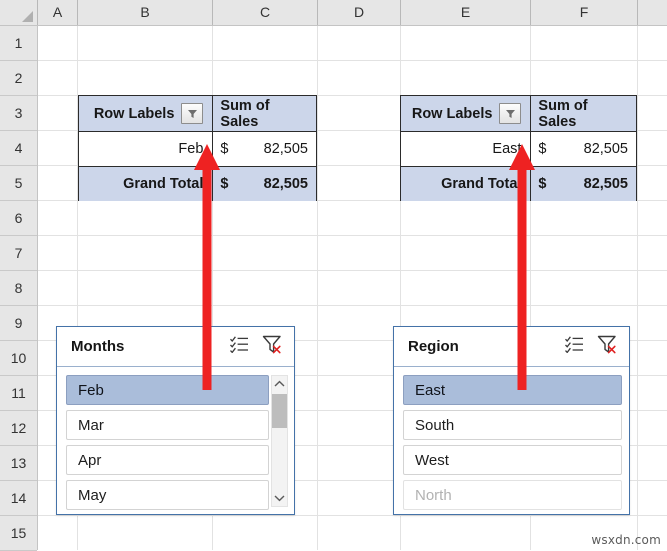  Describe the element at coordinates (18, 323) in the screenshot. I see `row-header-9: 9` at that location.